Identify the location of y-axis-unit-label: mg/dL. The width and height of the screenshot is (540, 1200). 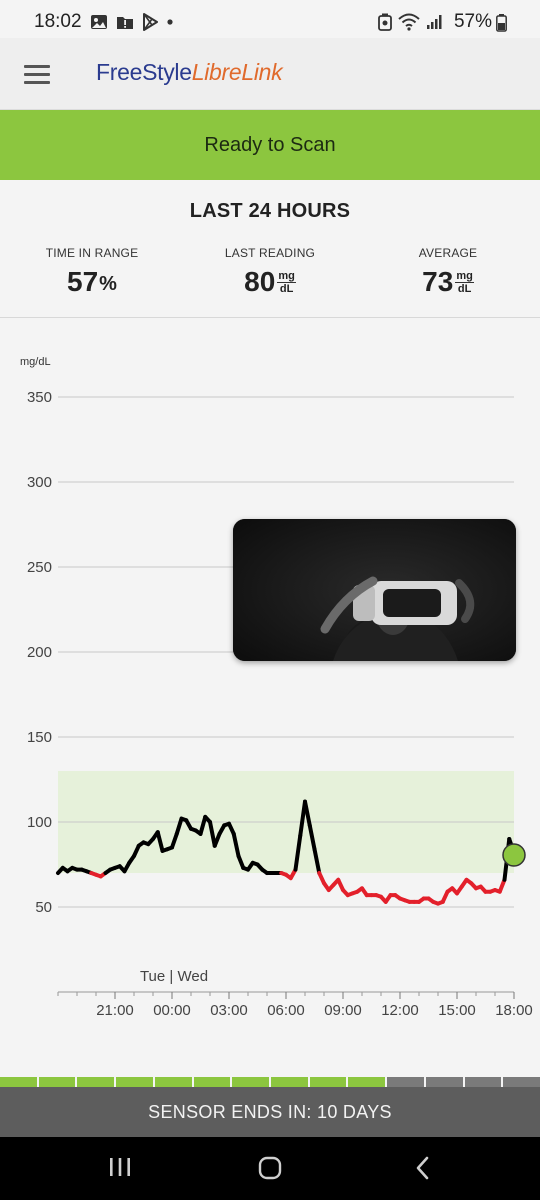
(35, 362).